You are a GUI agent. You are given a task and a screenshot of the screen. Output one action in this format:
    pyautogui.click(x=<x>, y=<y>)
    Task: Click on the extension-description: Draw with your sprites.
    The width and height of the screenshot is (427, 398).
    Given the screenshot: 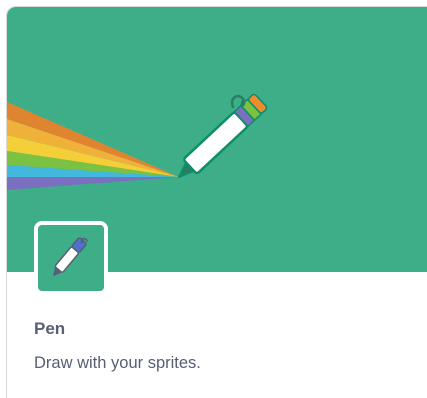 What is the action you would take?
    pyautogui.click(x=117, y=363)
    